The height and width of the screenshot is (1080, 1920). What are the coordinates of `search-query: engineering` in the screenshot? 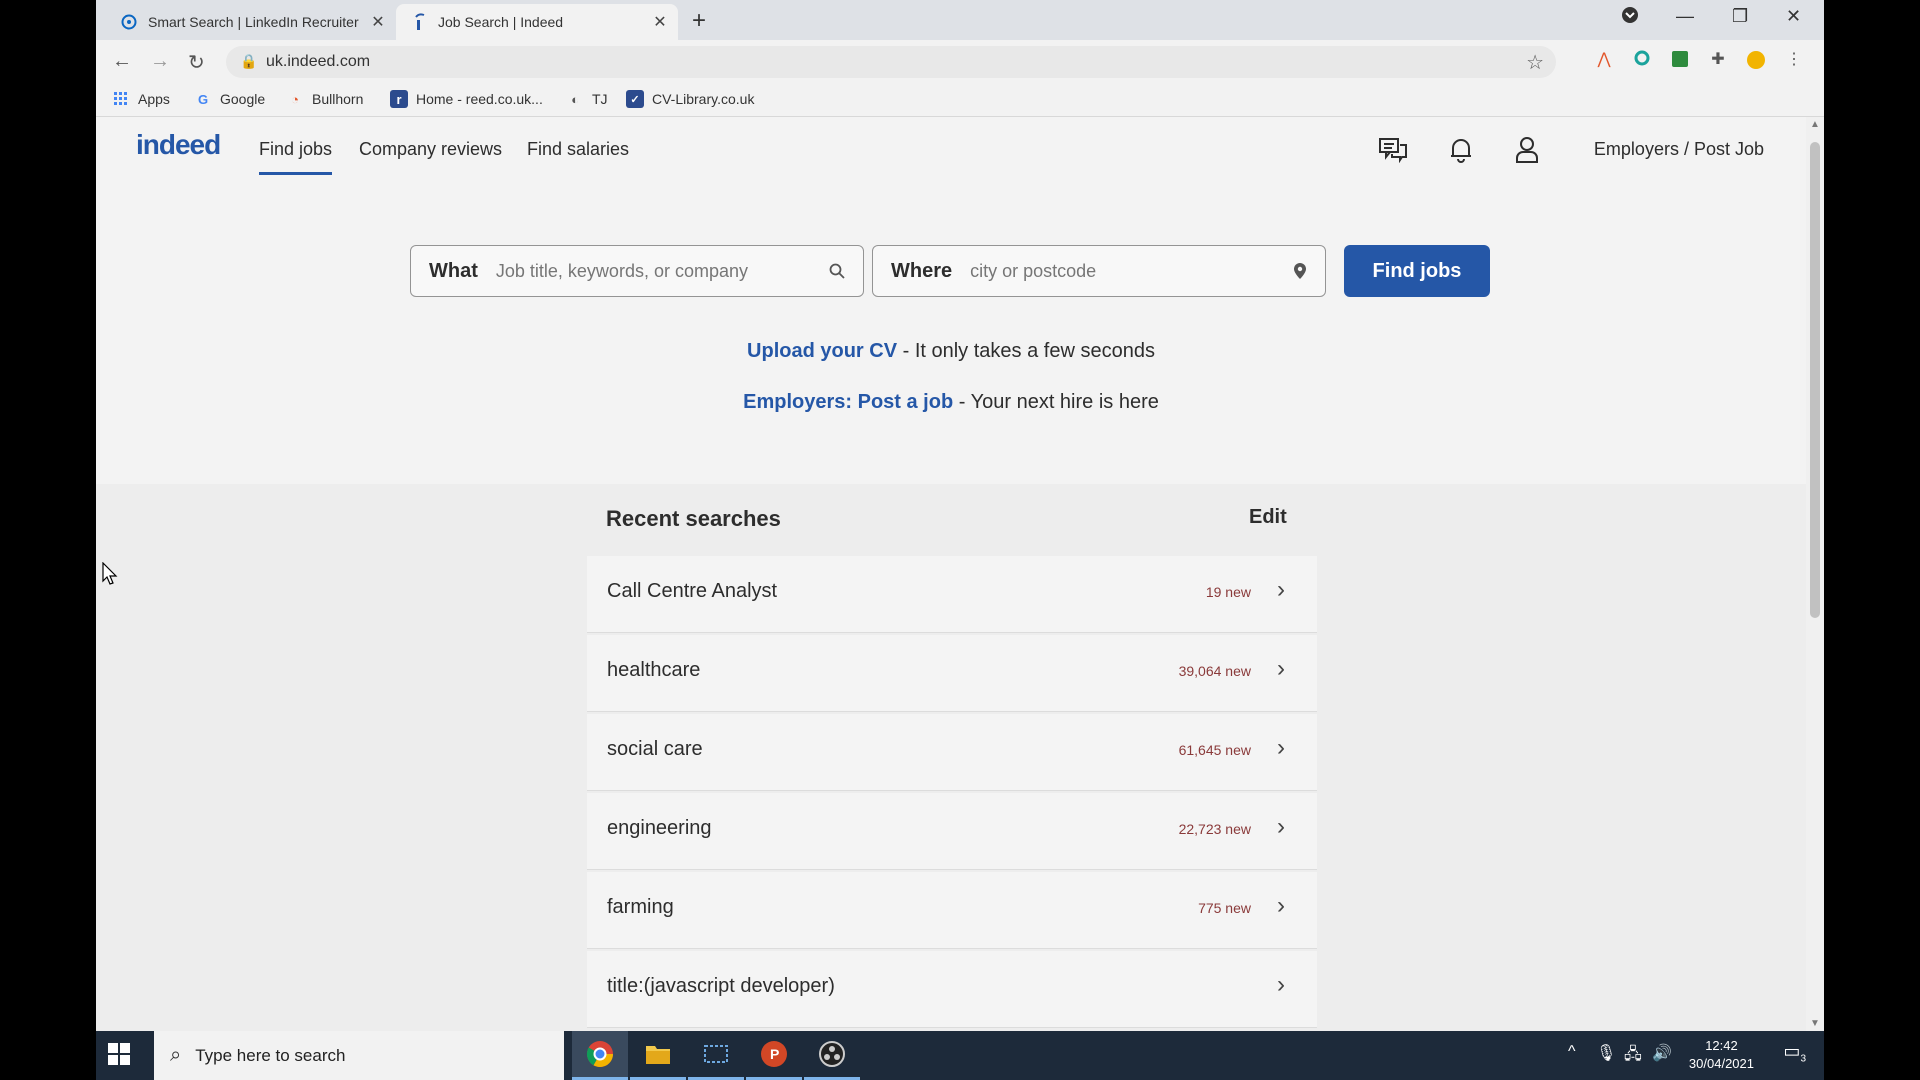 It's located at (659, 828).